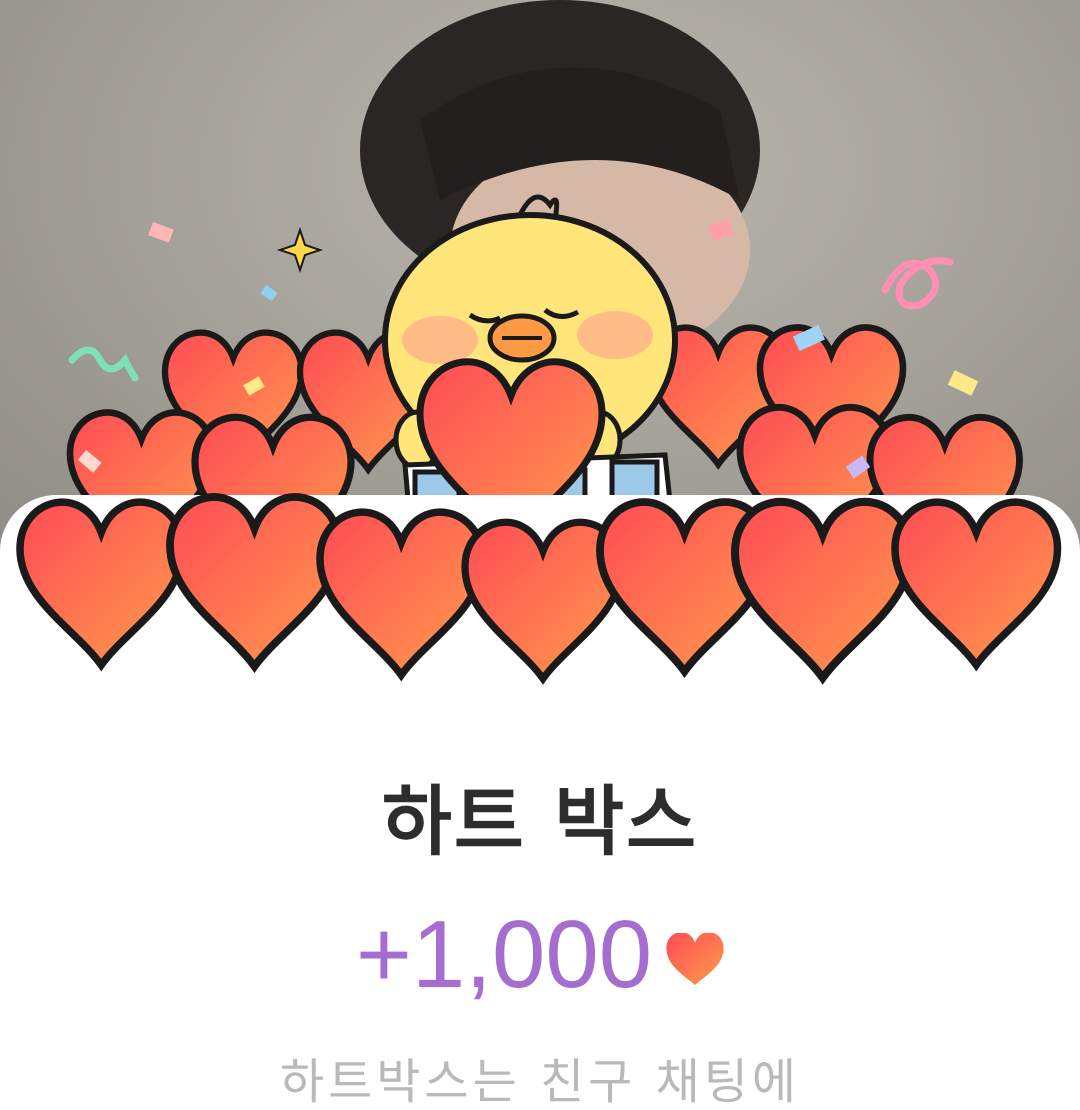 The width and height of the screenshot is (1080, 1110). I want to click on reward-amount-row: +1,000, so click(540, 955).